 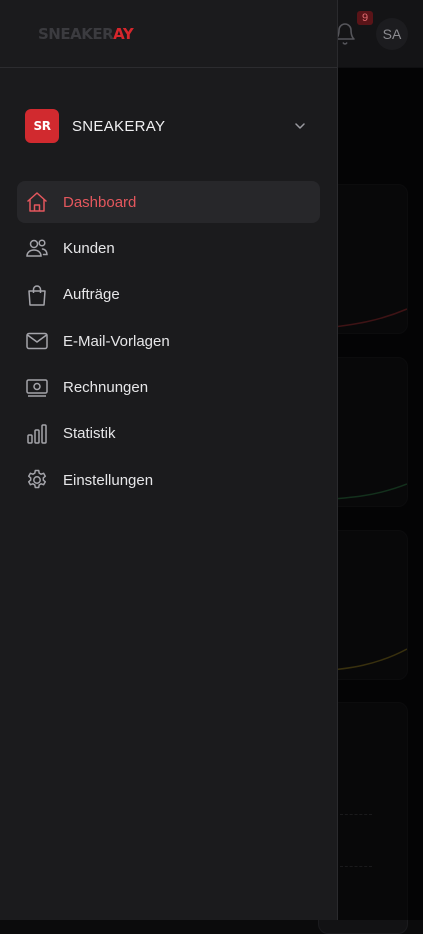 I want to click on mail-icon, so click(x=37, y=341).